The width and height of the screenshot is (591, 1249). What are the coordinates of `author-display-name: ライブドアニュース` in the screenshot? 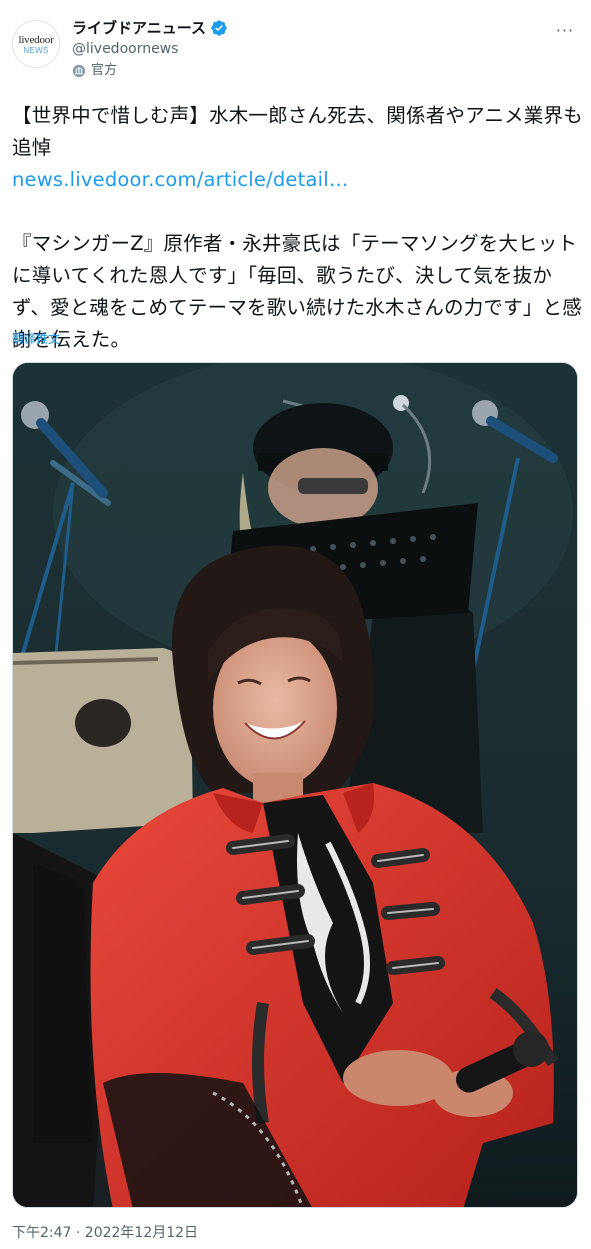 It's located at (139, 28).